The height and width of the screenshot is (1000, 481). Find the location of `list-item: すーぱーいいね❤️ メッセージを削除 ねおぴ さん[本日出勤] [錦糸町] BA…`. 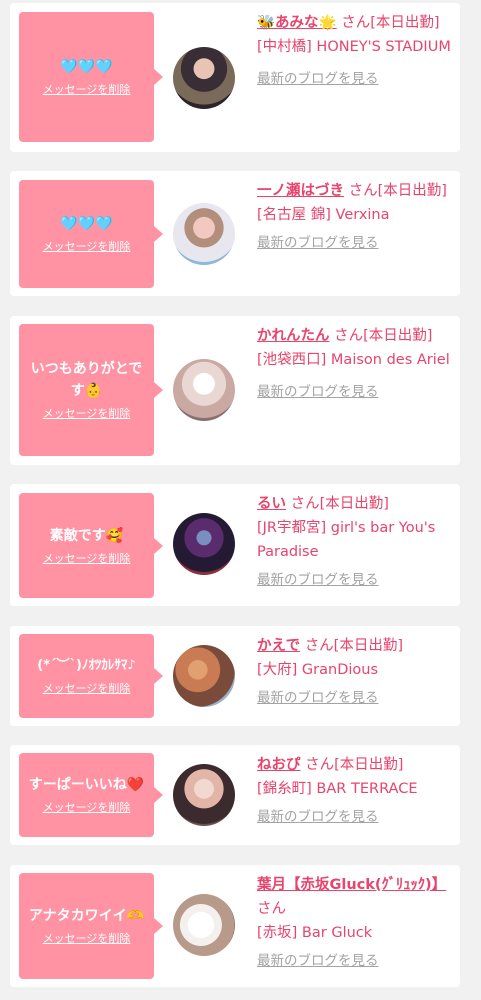

list-item: すーぱーいいね❤️ メッセージを削除 ねおぴ さん[本日出勤] [錦糸町] BA… is located at coordinates (235, 795).